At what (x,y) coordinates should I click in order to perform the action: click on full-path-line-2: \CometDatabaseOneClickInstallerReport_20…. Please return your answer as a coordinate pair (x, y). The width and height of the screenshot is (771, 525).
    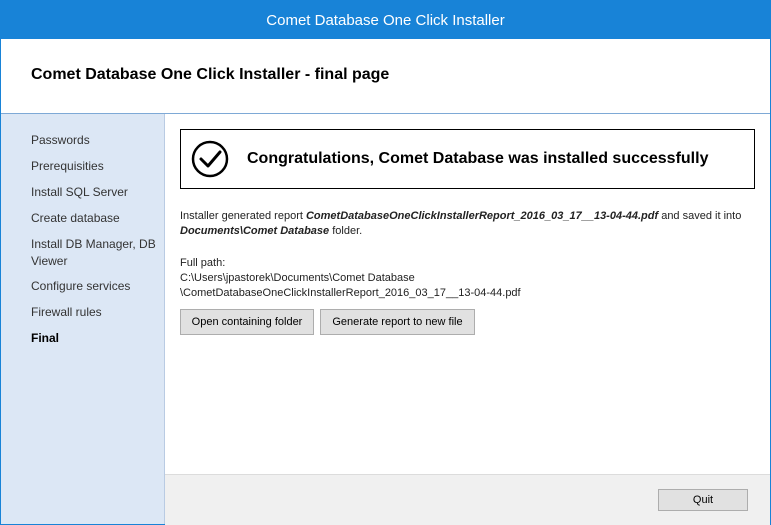
    Looking at the image, I should click on (350, 293).